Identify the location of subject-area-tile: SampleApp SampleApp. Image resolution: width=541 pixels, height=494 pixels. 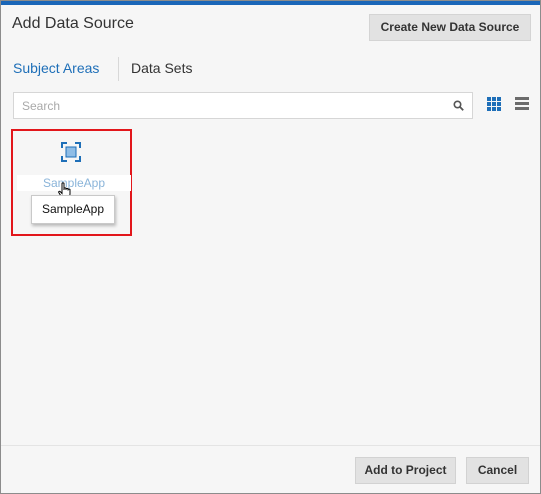
(71, 182).